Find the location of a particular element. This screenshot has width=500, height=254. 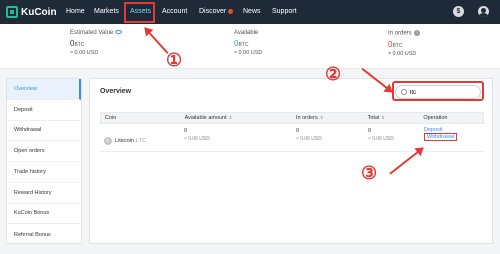

coin-name: Litecoin is located at coordinates (124, 140).